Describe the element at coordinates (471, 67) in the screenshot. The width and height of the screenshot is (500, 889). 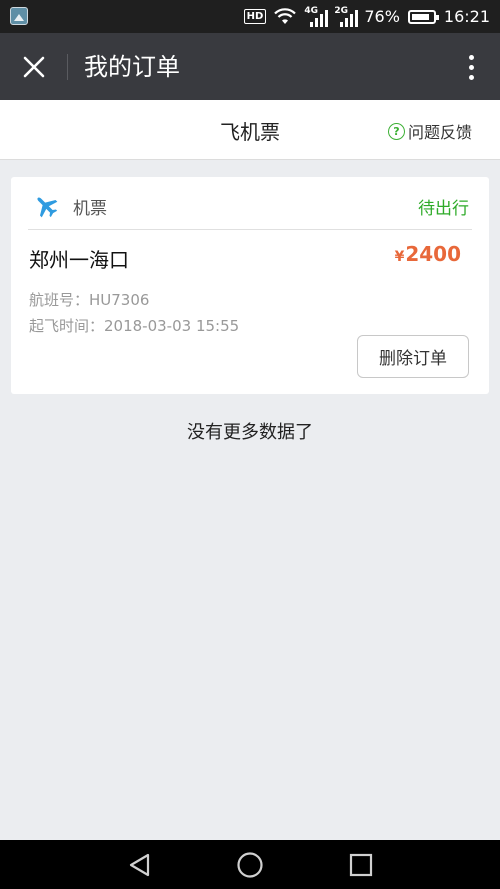
I see `more-button` at that location.